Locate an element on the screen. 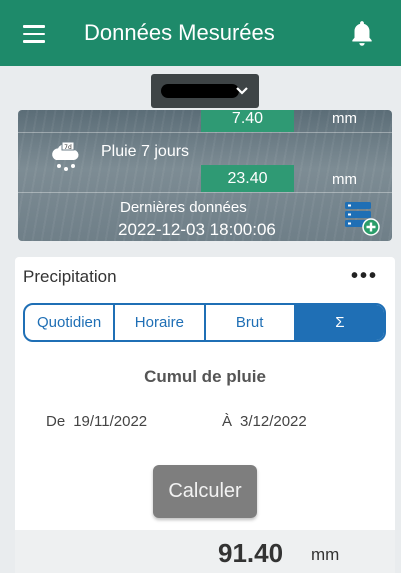  bell-icon is located at coordinates (362, 34).